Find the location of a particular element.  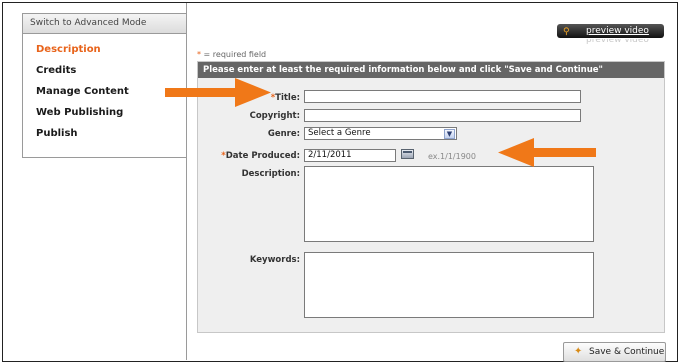

required-field-note: * = required field is located at coordinates (231, 54).